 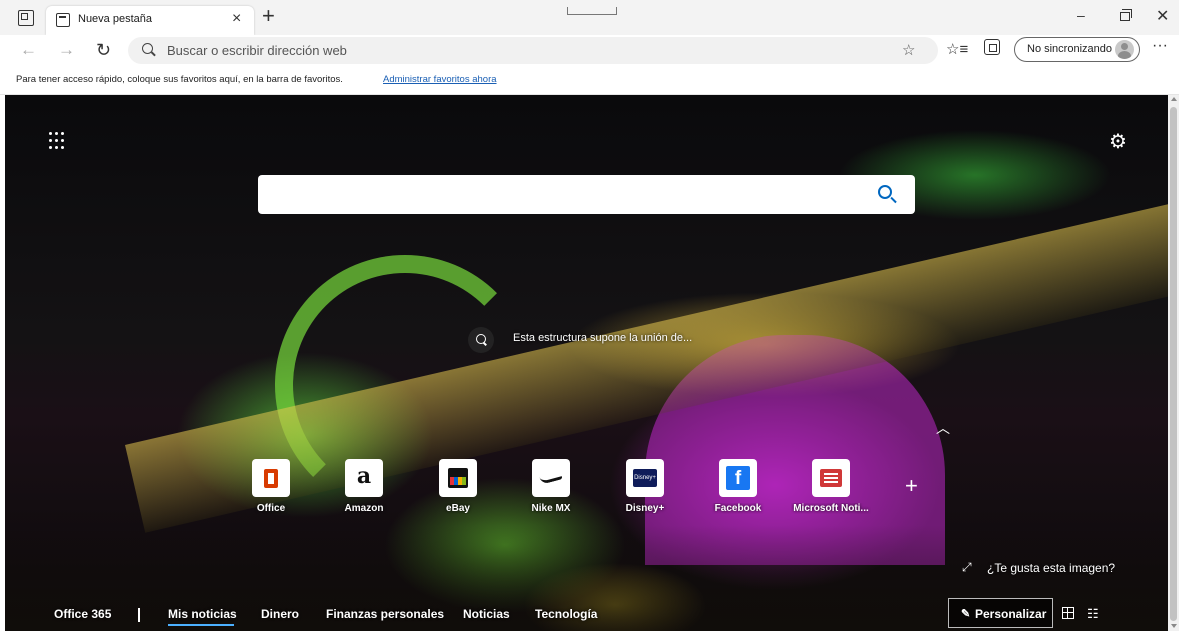 What do you see at coordinates (645, 508) in the screenshot?
I see `quick-link-label: Disney+` at bounding box center [645, 508].